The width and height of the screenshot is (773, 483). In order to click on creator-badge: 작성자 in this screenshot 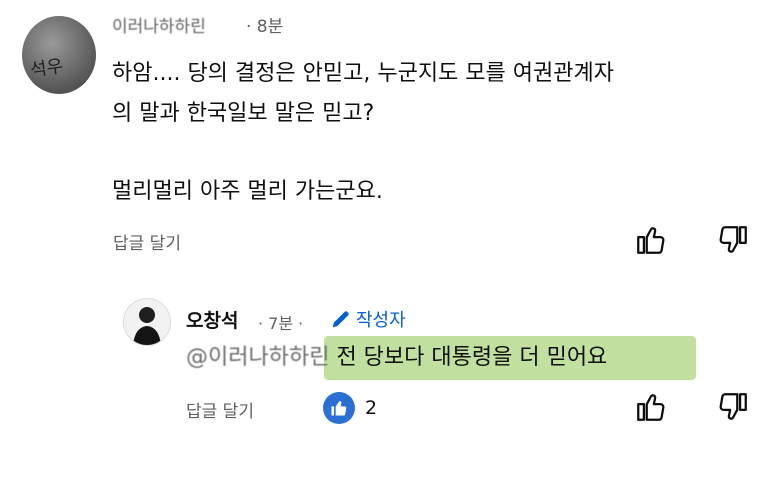, I will do `click(368, 319)`.